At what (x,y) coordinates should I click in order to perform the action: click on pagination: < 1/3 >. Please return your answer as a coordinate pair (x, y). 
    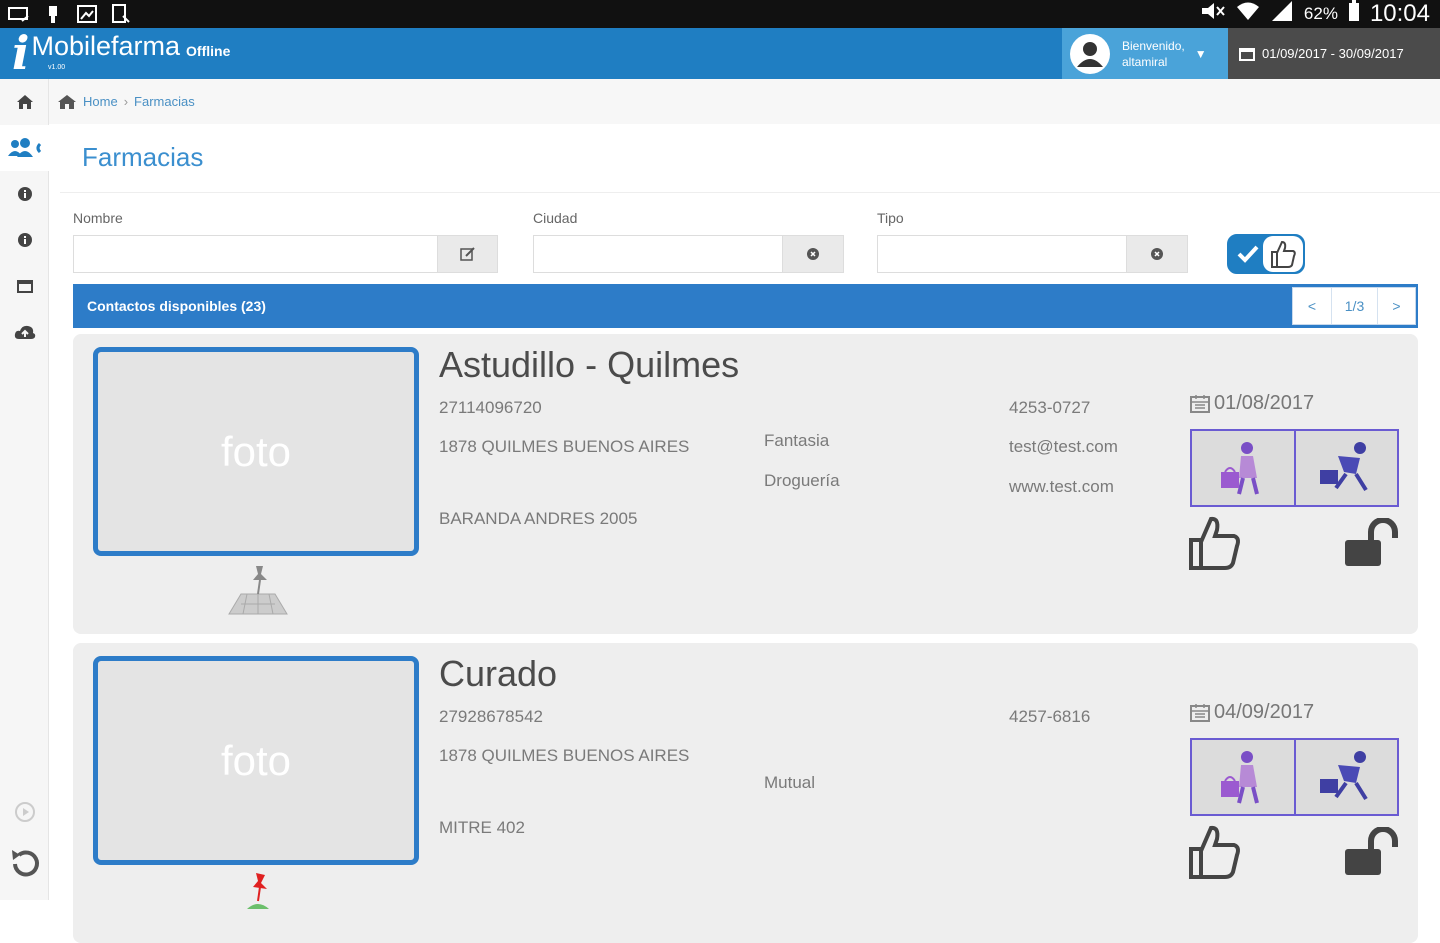
    Looking at the image, I should click on (1354, 306).